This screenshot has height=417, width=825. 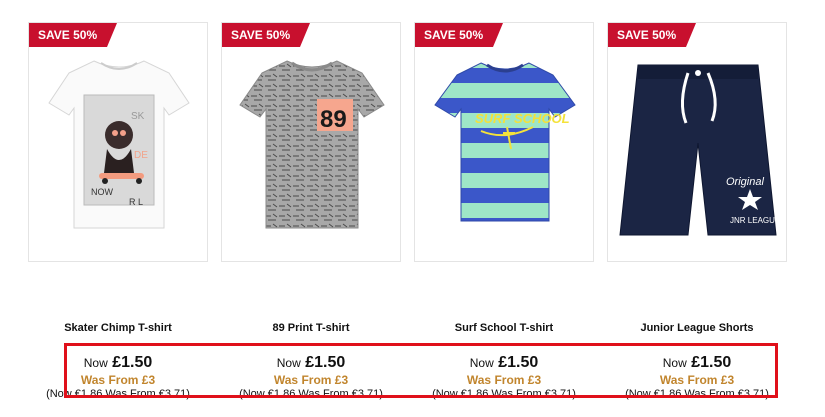 I want to click on svg-text: SK, so click(x=138, y=116).